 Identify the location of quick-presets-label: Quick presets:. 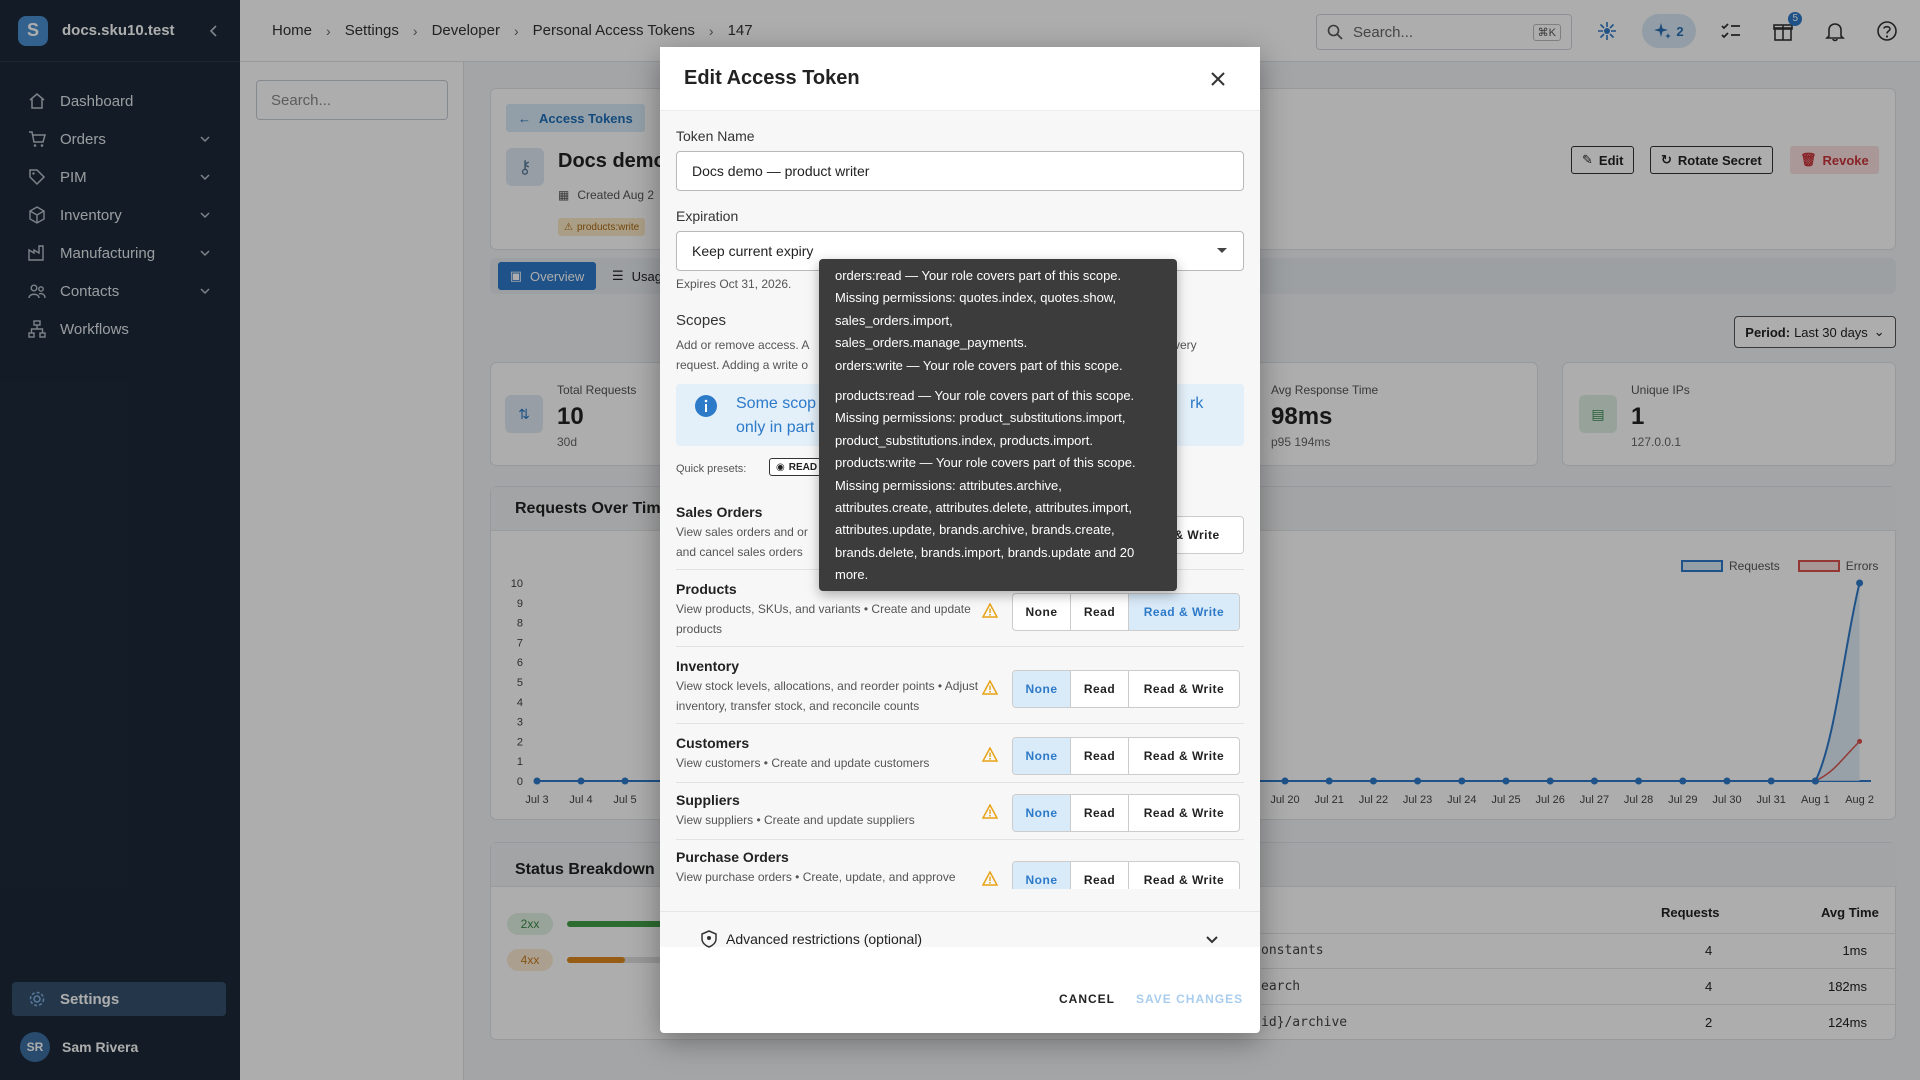
(711, 469).